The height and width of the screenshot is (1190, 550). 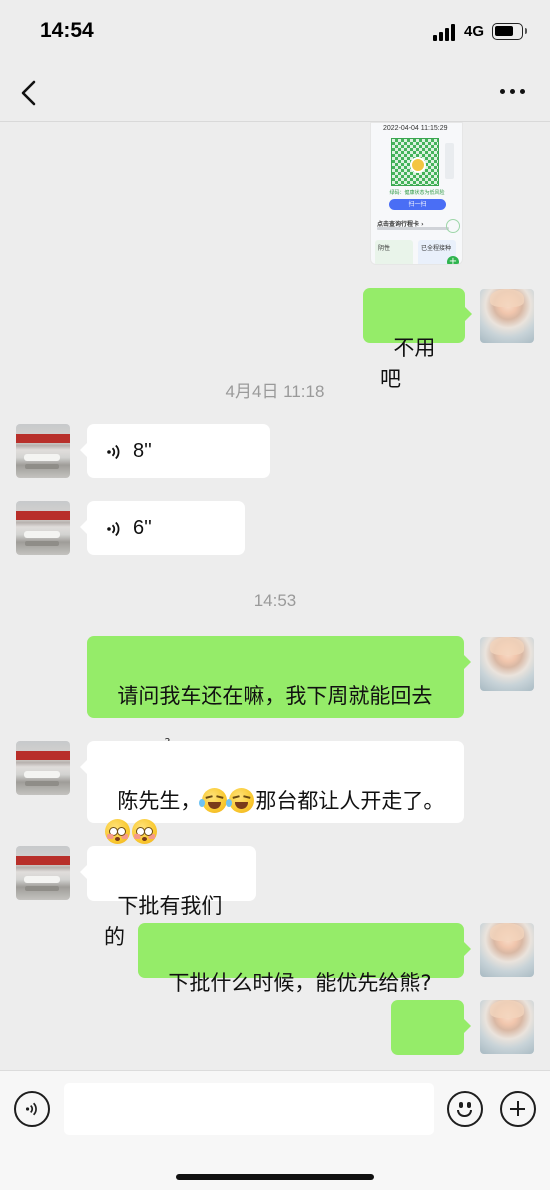 I want to click on voice-input-button, so click(x=32, y=1109).